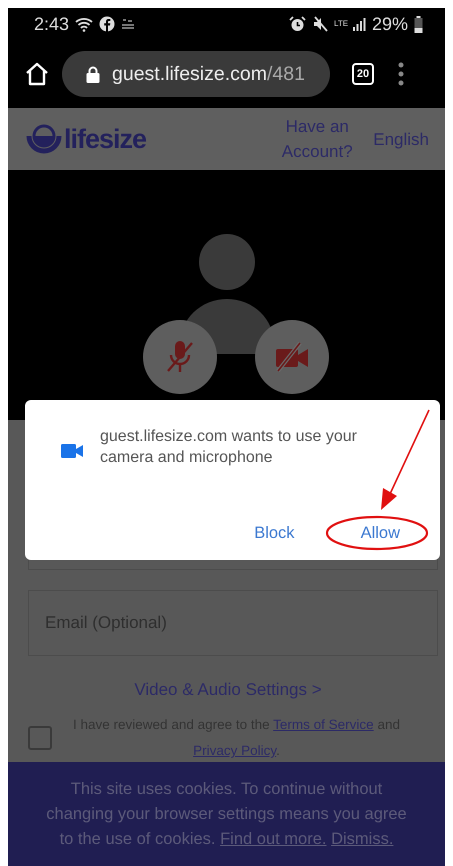  I want to click on battery-percent: 29%, so click(390, 24).